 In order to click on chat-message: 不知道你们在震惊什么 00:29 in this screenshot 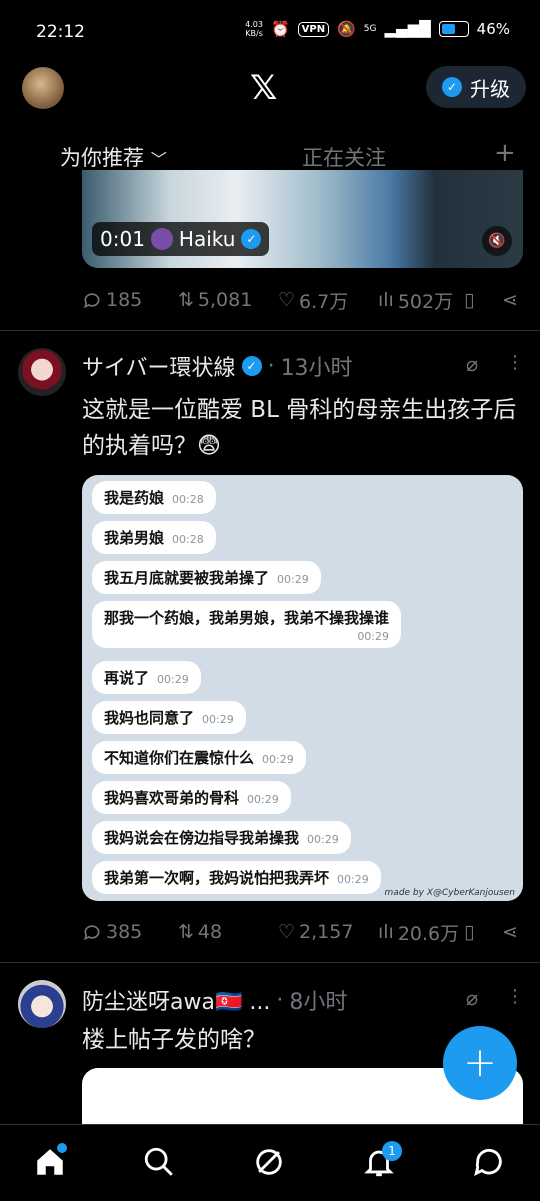, I will do `click(199, 757)`.